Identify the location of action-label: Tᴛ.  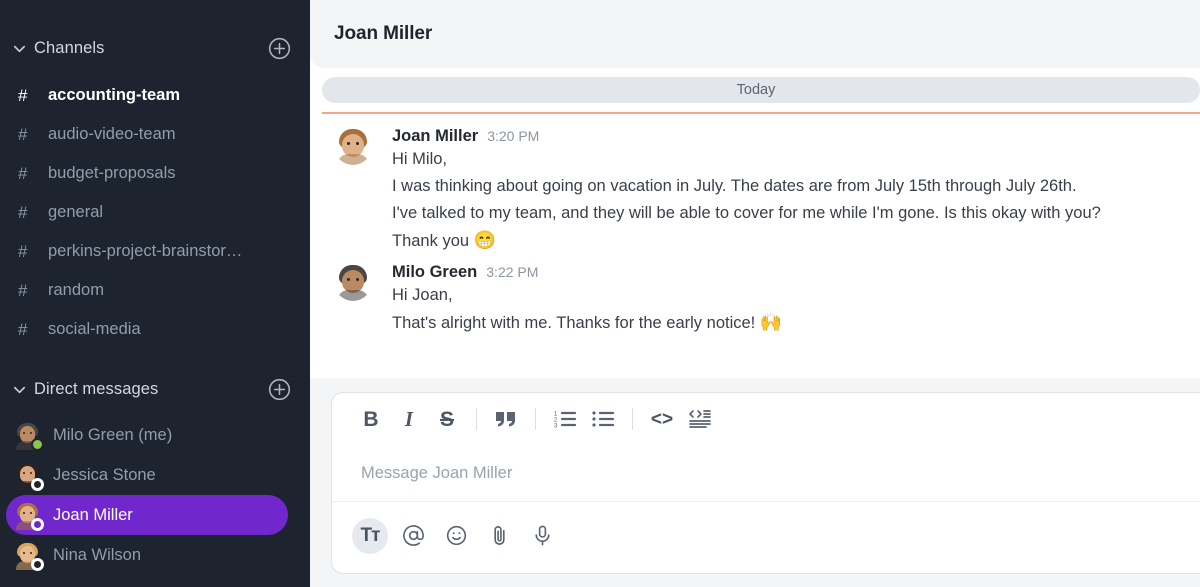
(370, 535).